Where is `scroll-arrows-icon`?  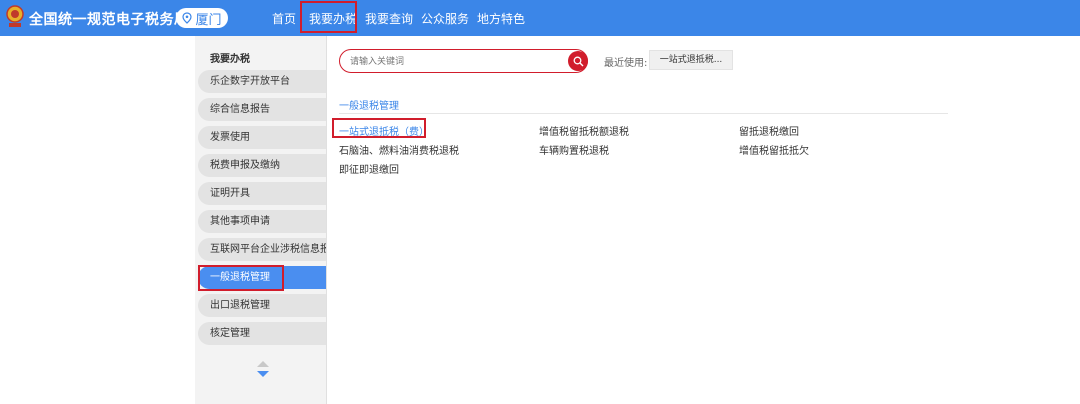
scroll-arrows-icon is located at coordinates (263, 369).